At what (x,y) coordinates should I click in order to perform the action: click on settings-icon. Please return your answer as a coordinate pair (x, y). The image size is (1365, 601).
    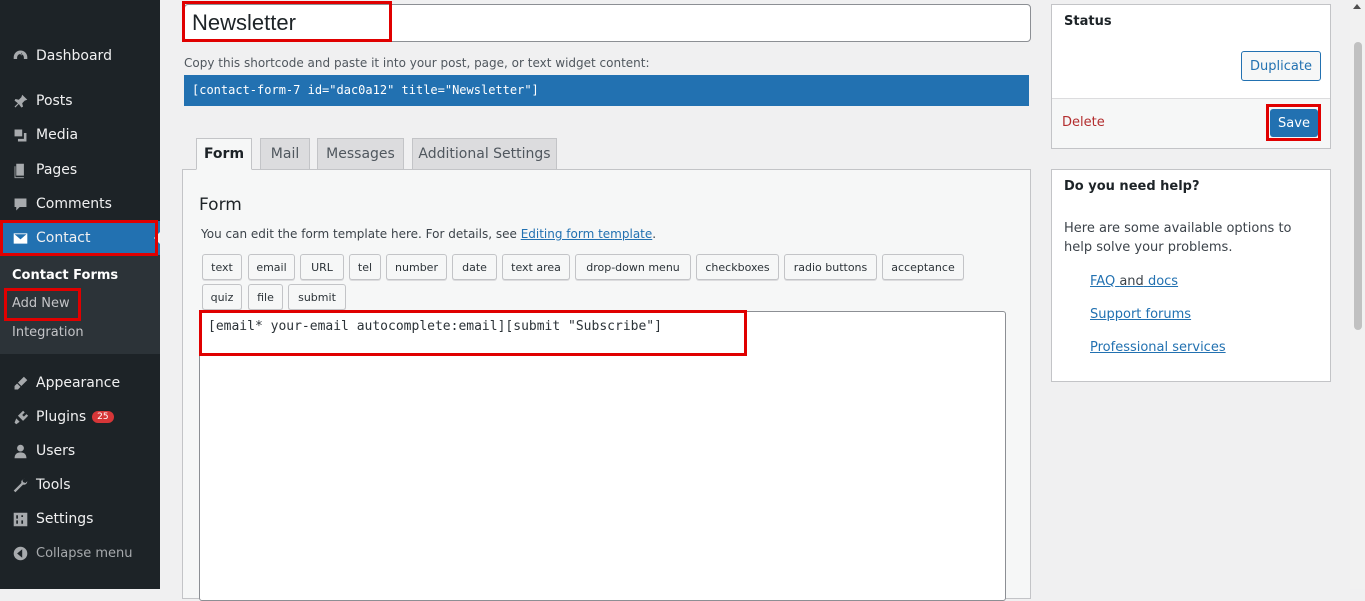
    Looking at the image, I should click on (20, 519).